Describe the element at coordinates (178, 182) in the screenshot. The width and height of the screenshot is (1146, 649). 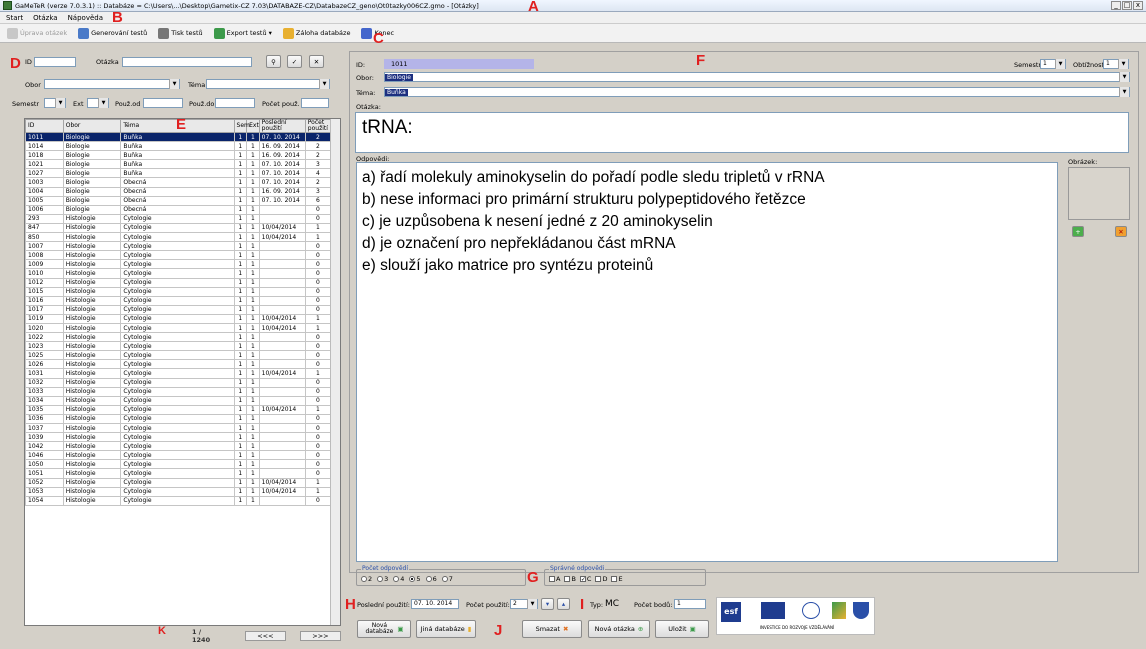
I see `table-row: 1003 Biologie Obecná 1 1 07. 10. 2014 2` at that location.